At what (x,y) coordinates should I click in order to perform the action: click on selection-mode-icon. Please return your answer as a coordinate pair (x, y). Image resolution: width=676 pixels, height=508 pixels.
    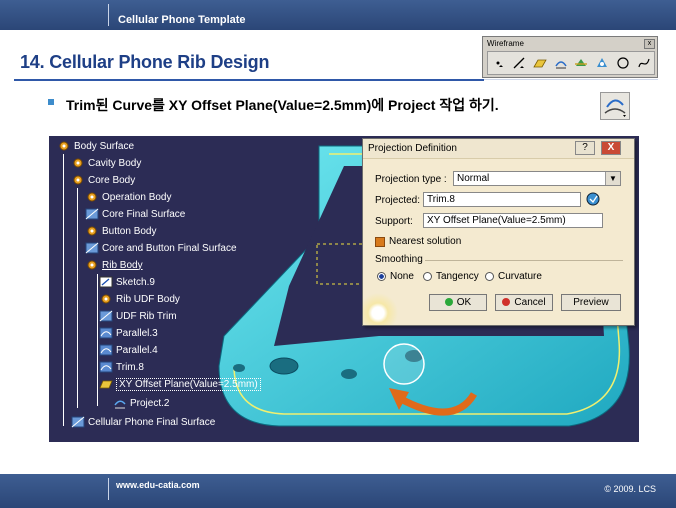
    Looking at the image, I should click on (593, 199).